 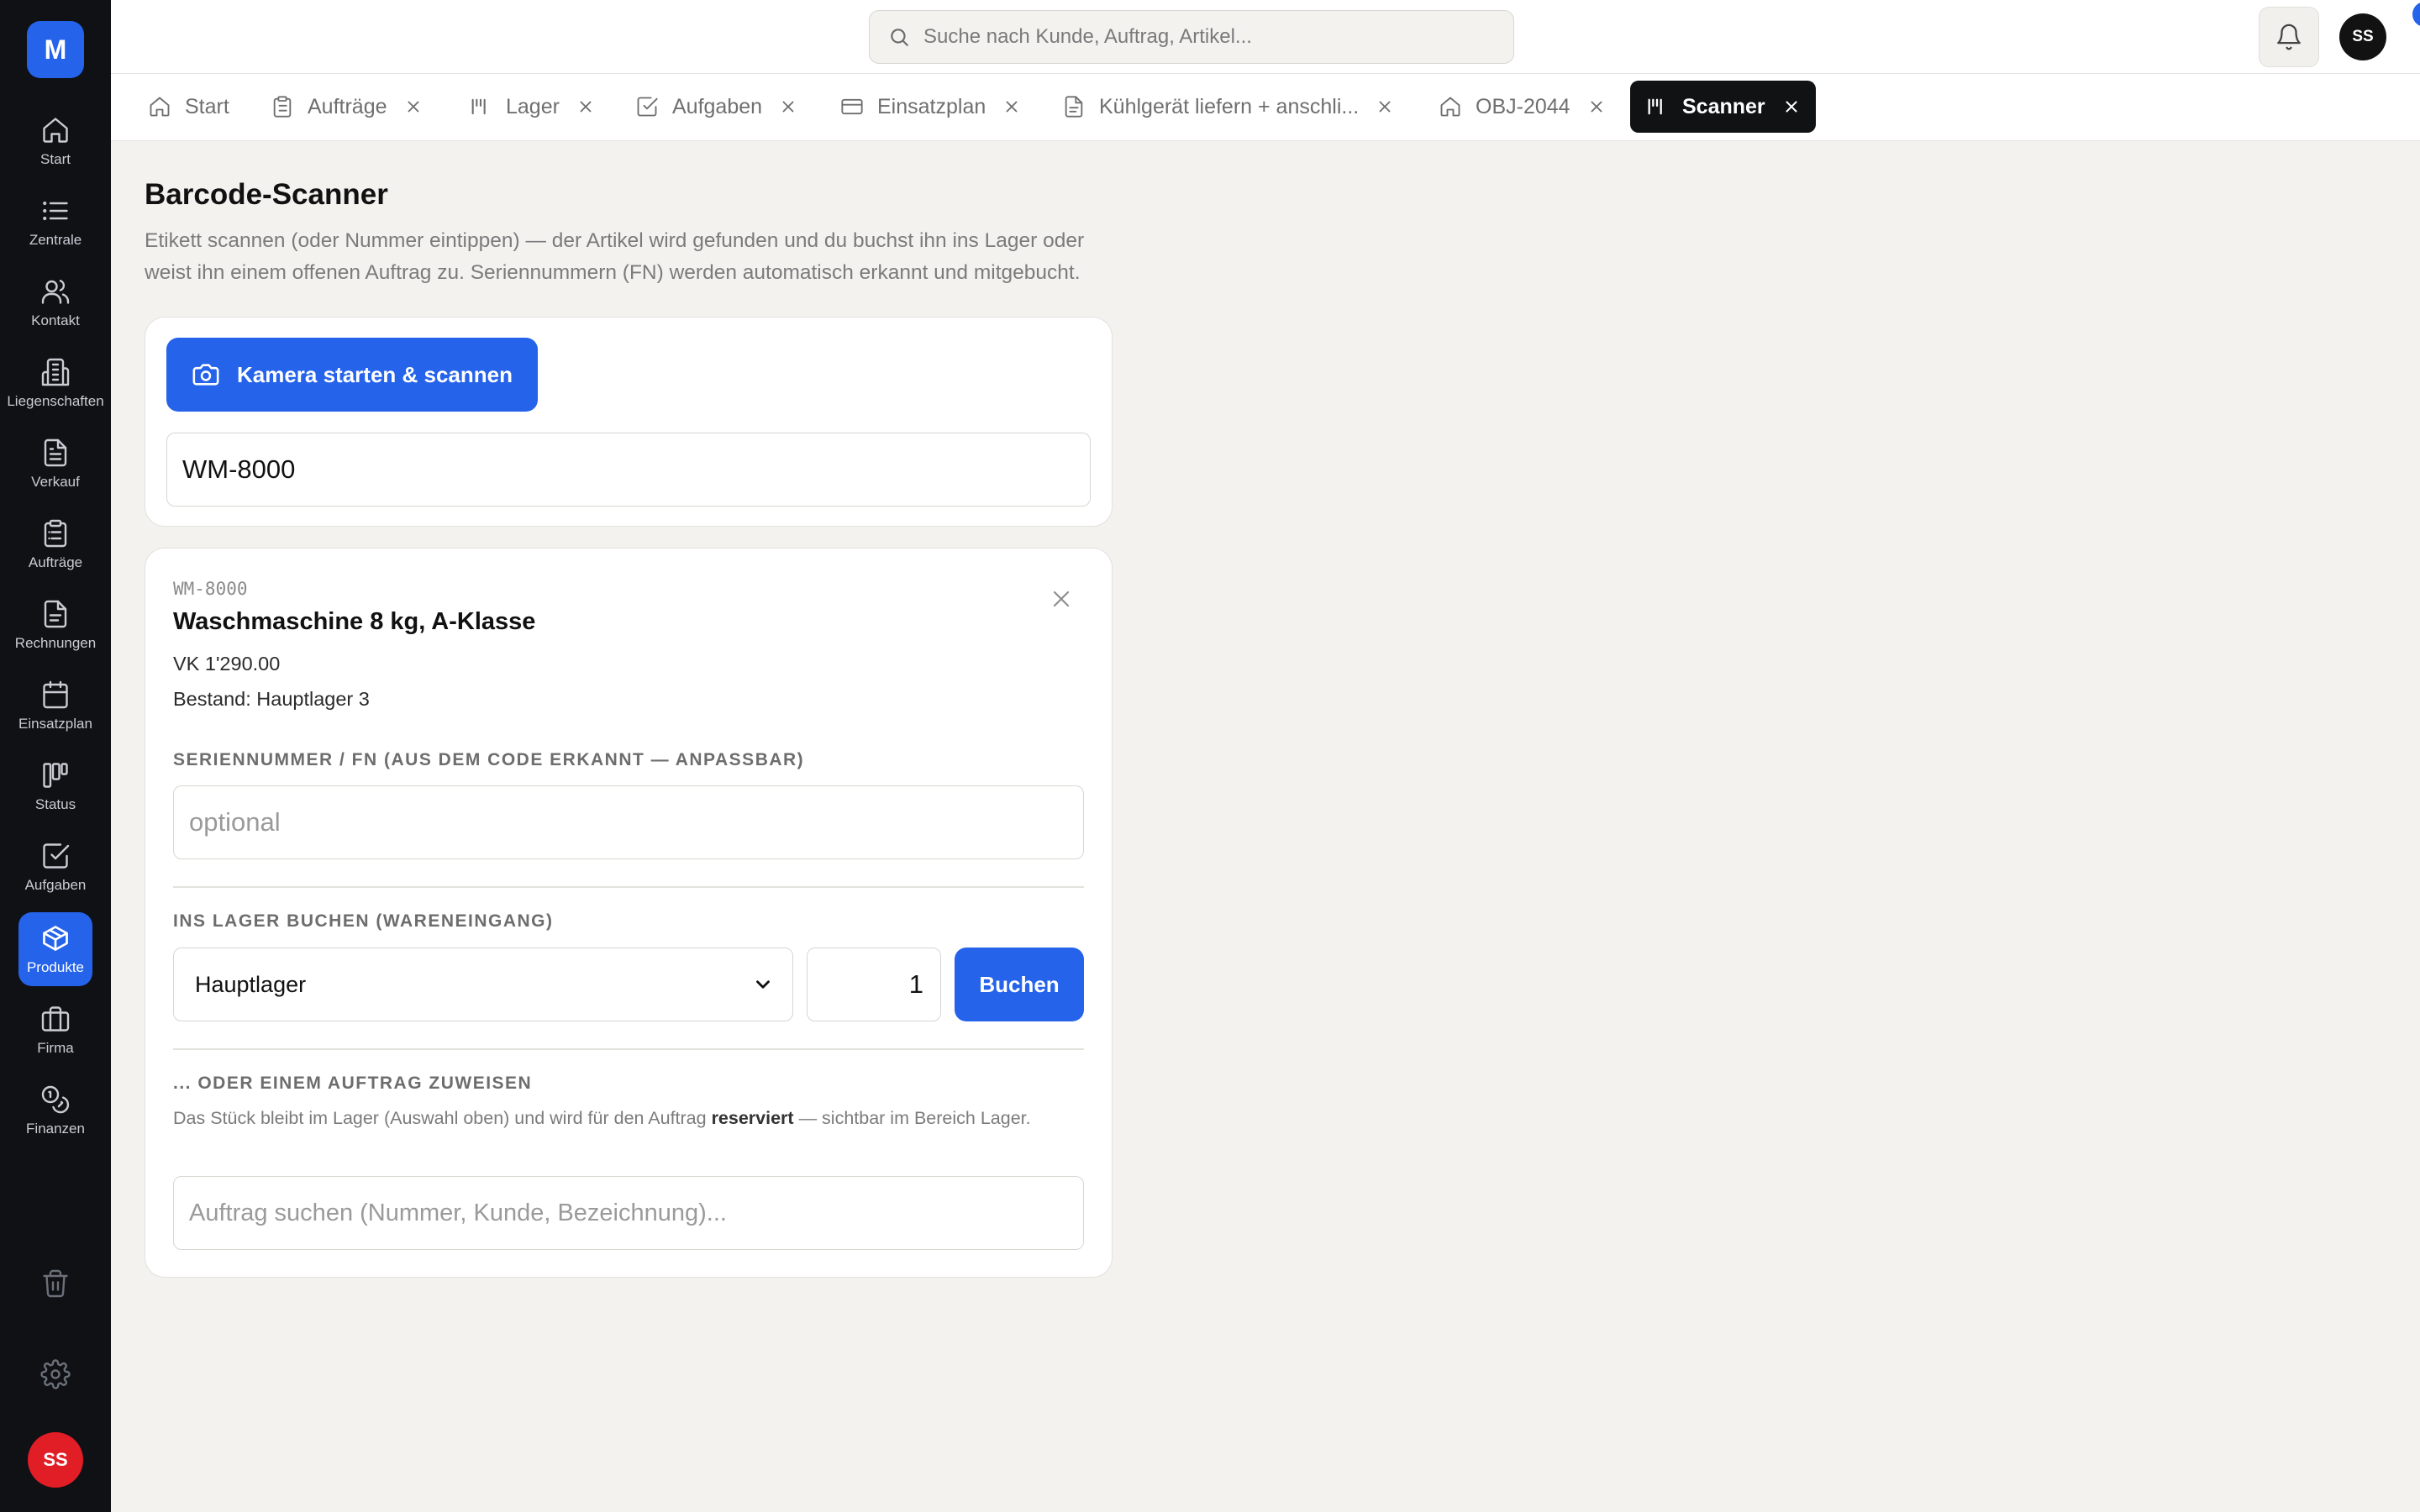 What do you see at coordinates (629, 422) in the screenshot?
I see `scan-card: Kamera starten & scannen` at bounding box center [629, 422].